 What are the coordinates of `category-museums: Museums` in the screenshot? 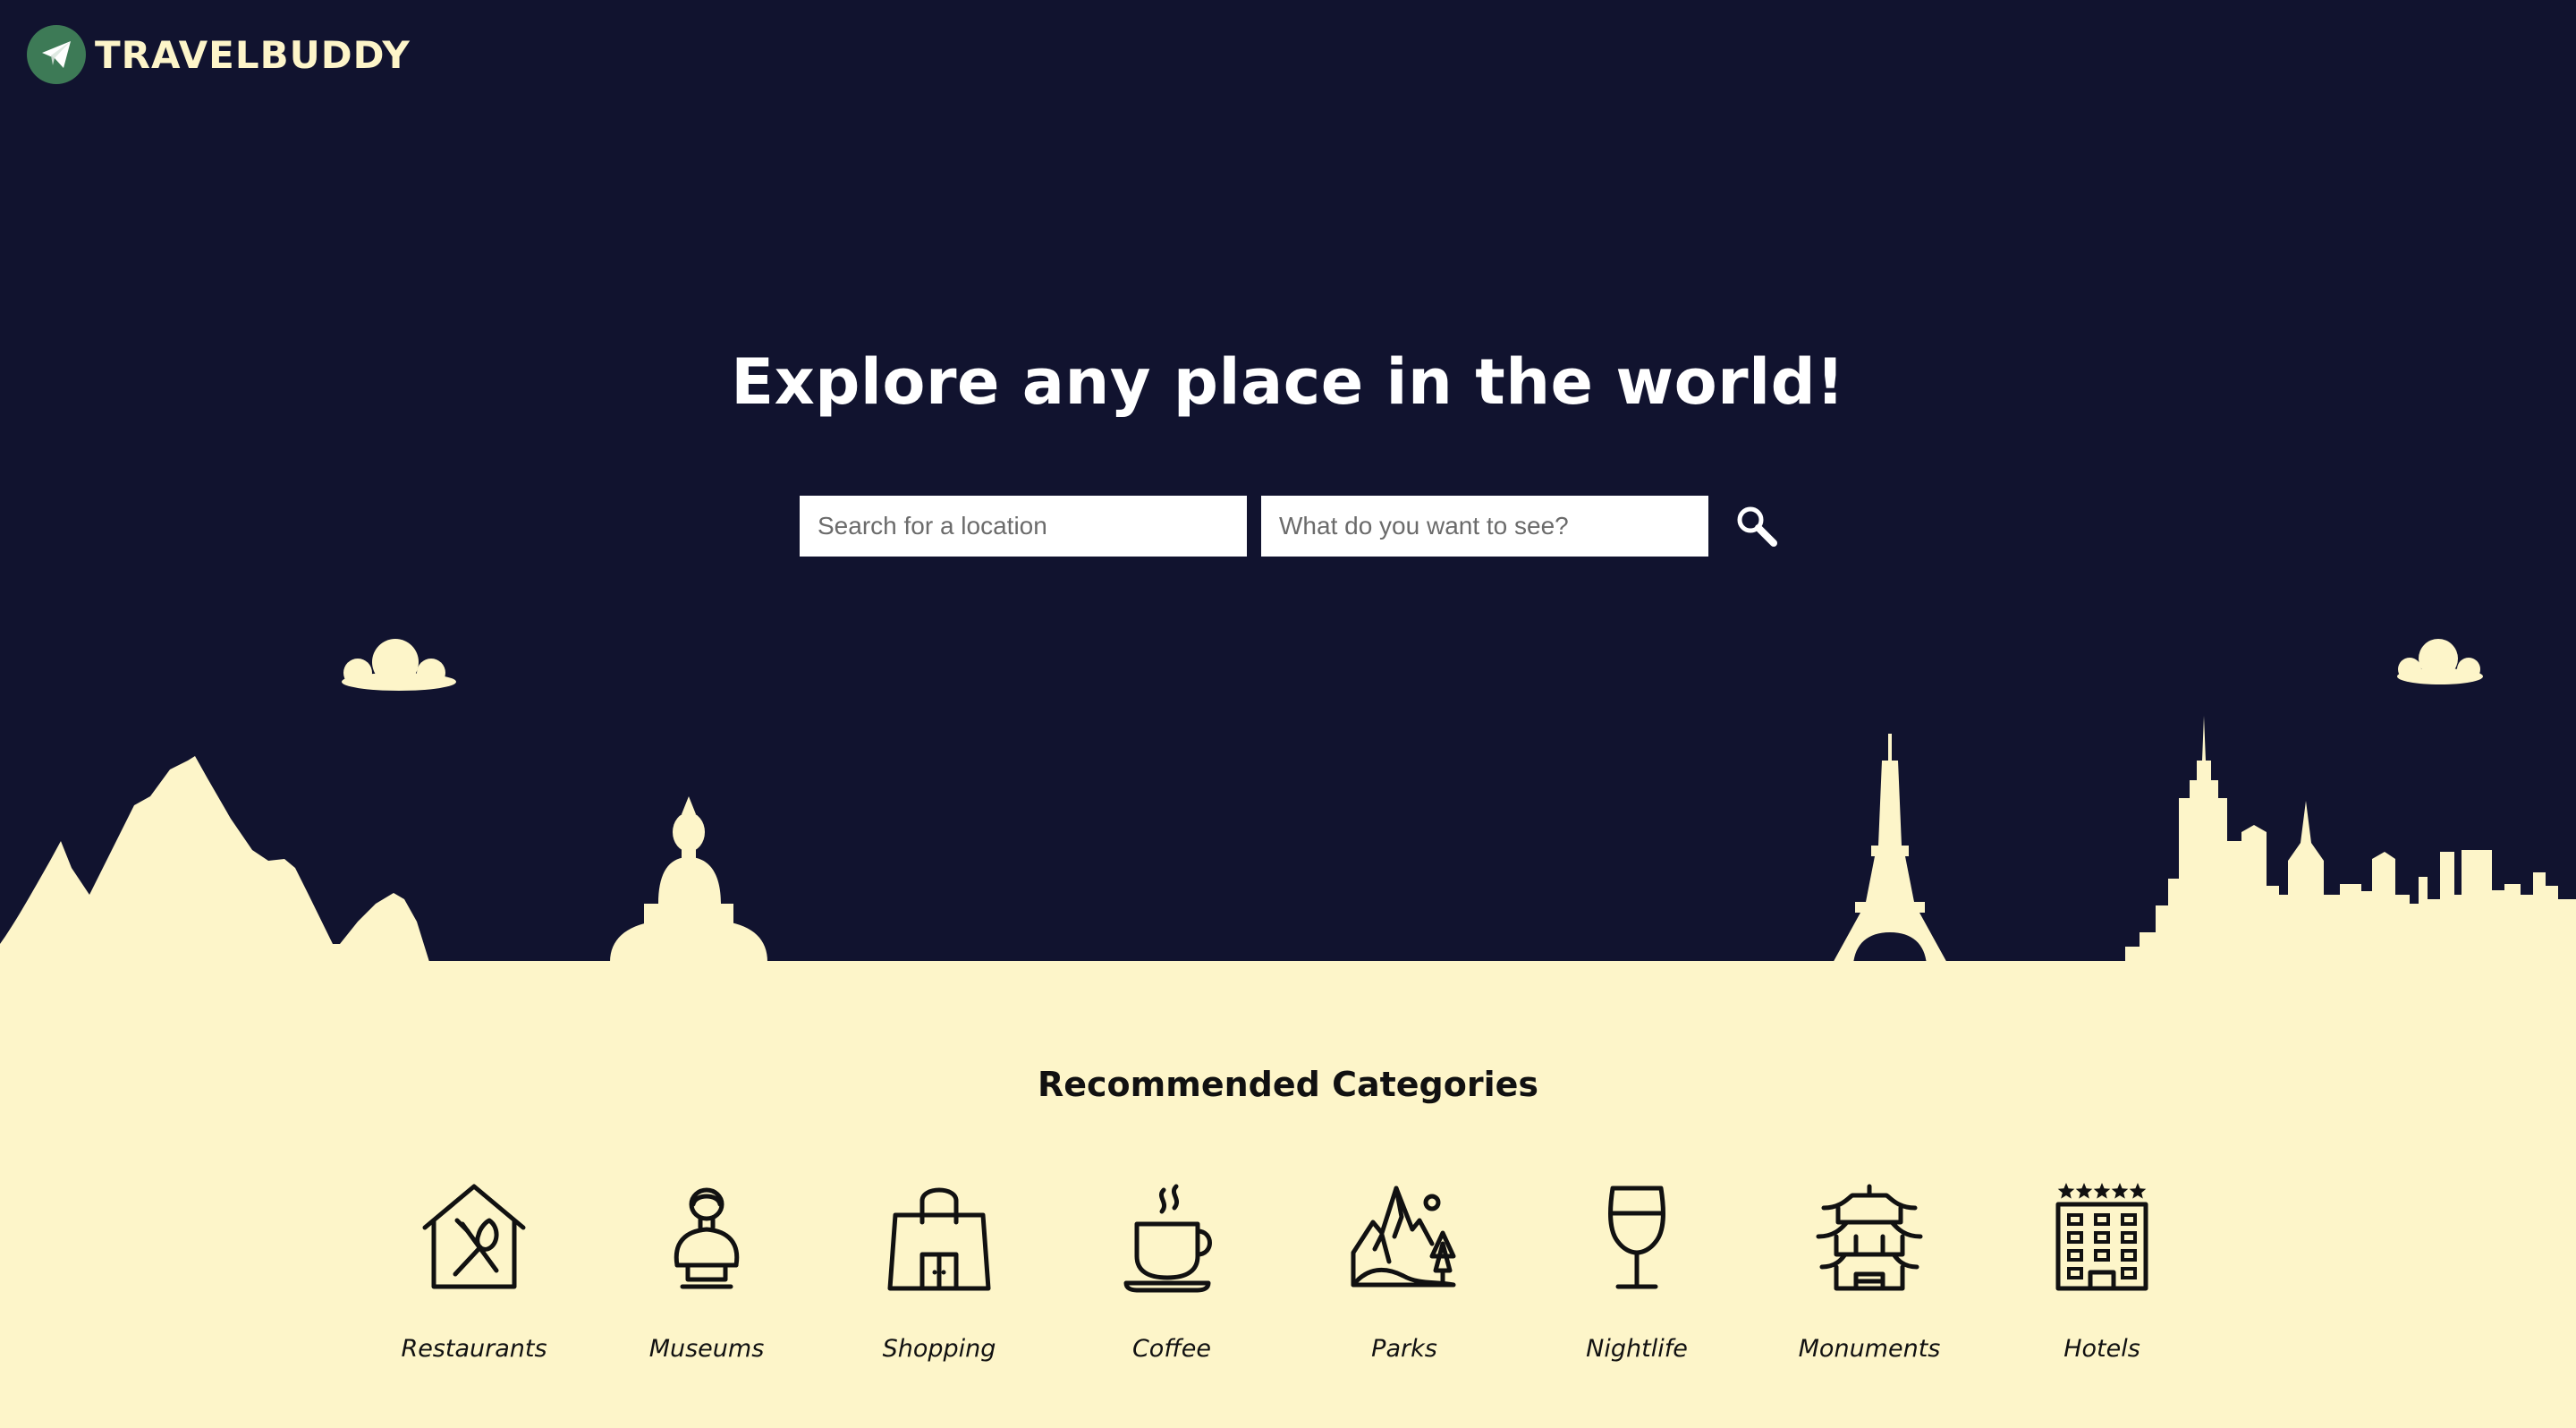 It's located at (706, 1272).